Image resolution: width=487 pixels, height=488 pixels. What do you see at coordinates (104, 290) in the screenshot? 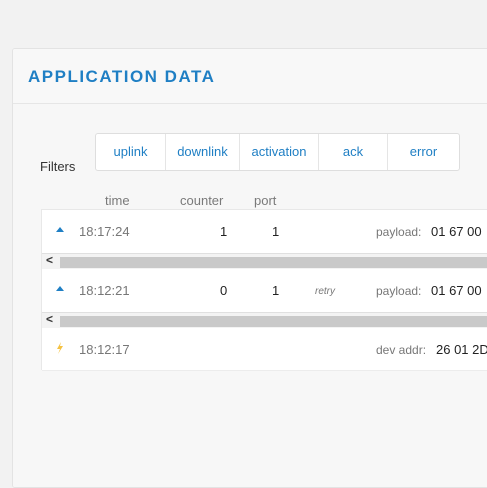
I see `row-time: 18:12:21` at bounding box center [104, 290].